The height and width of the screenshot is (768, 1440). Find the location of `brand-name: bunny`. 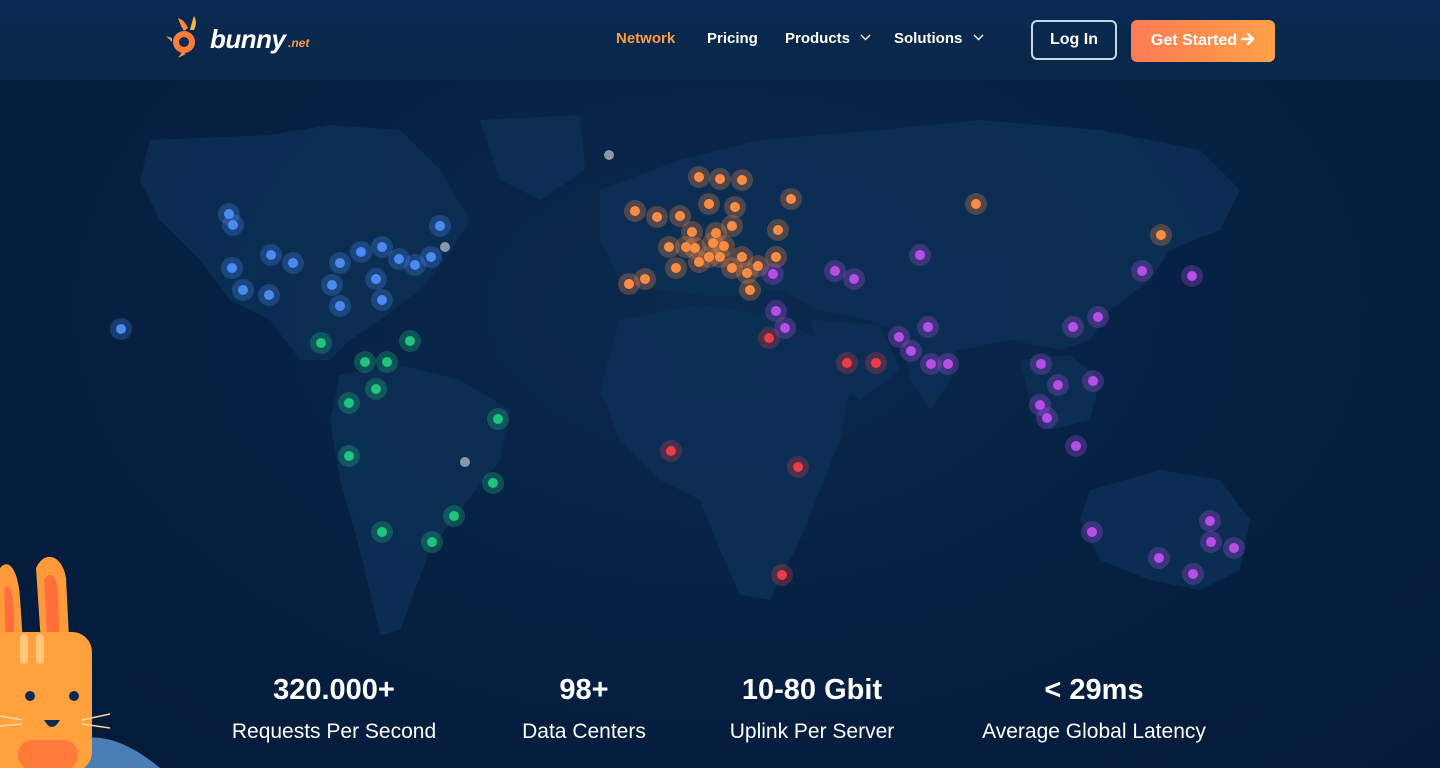

brand-name: bunny is located at coordinates (248, 39).